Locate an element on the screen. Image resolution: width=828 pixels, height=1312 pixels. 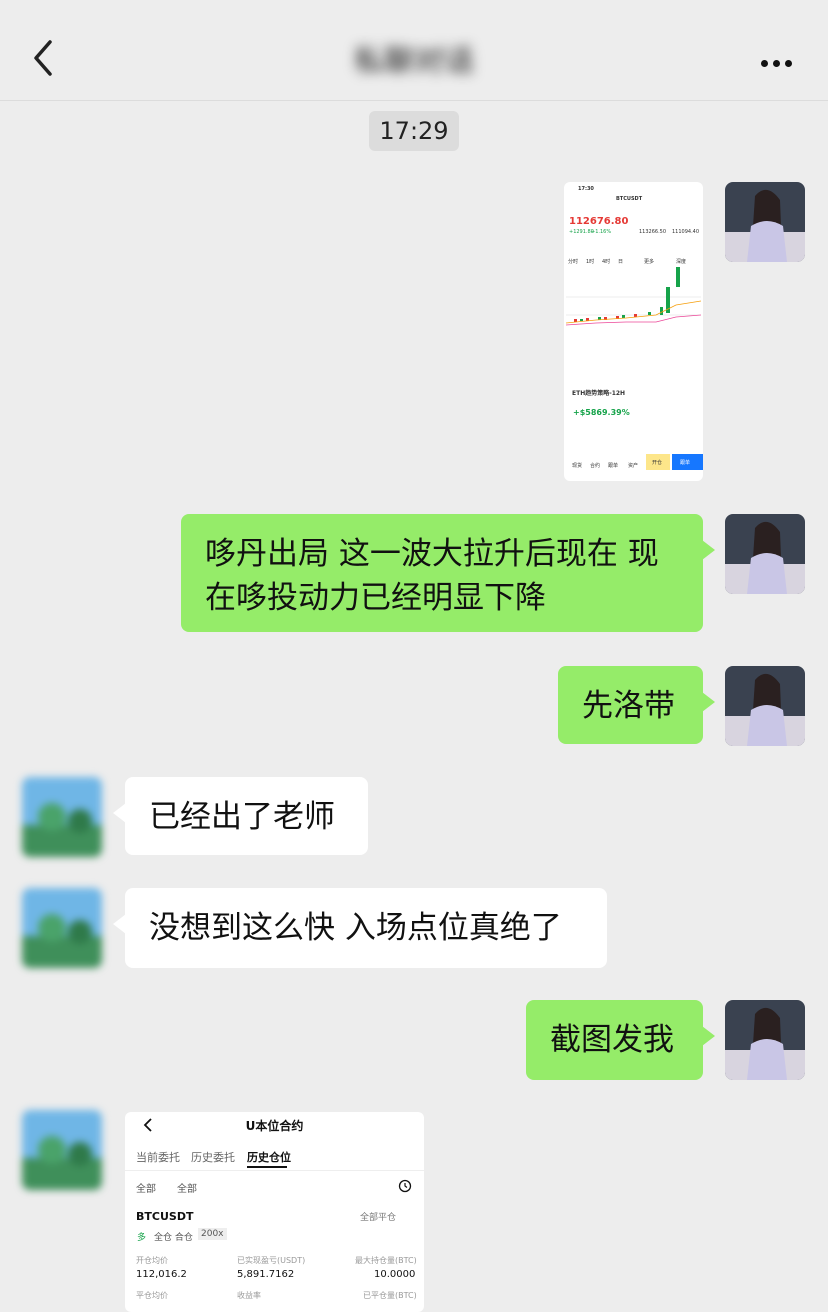
btc-price: 112676.80 is located at coordinates (599, 221).